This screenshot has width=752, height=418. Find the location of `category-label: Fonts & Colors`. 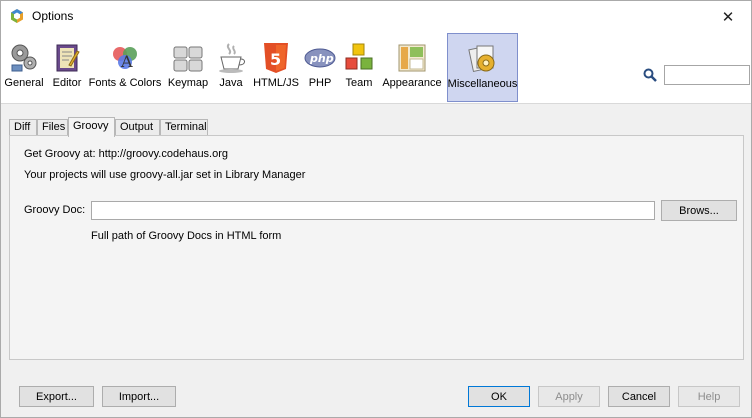

category-label: Fonts & Colors is located at coordinates (125, 83).